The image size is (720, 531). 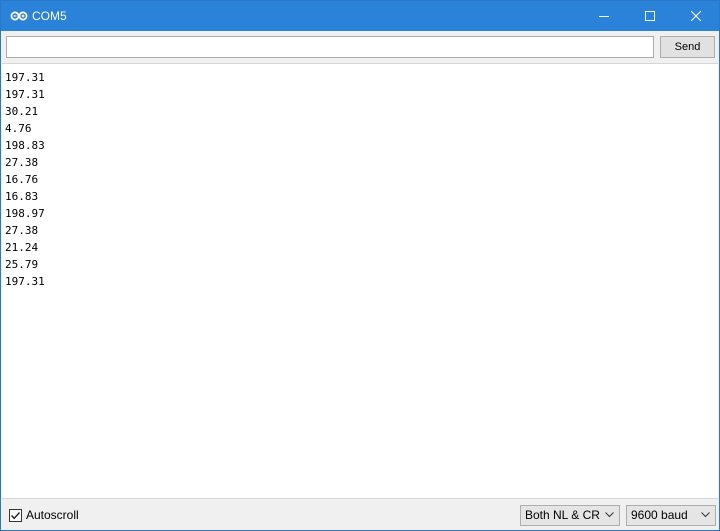 I want to click on send-button: Send, so click(x=687, y=47).